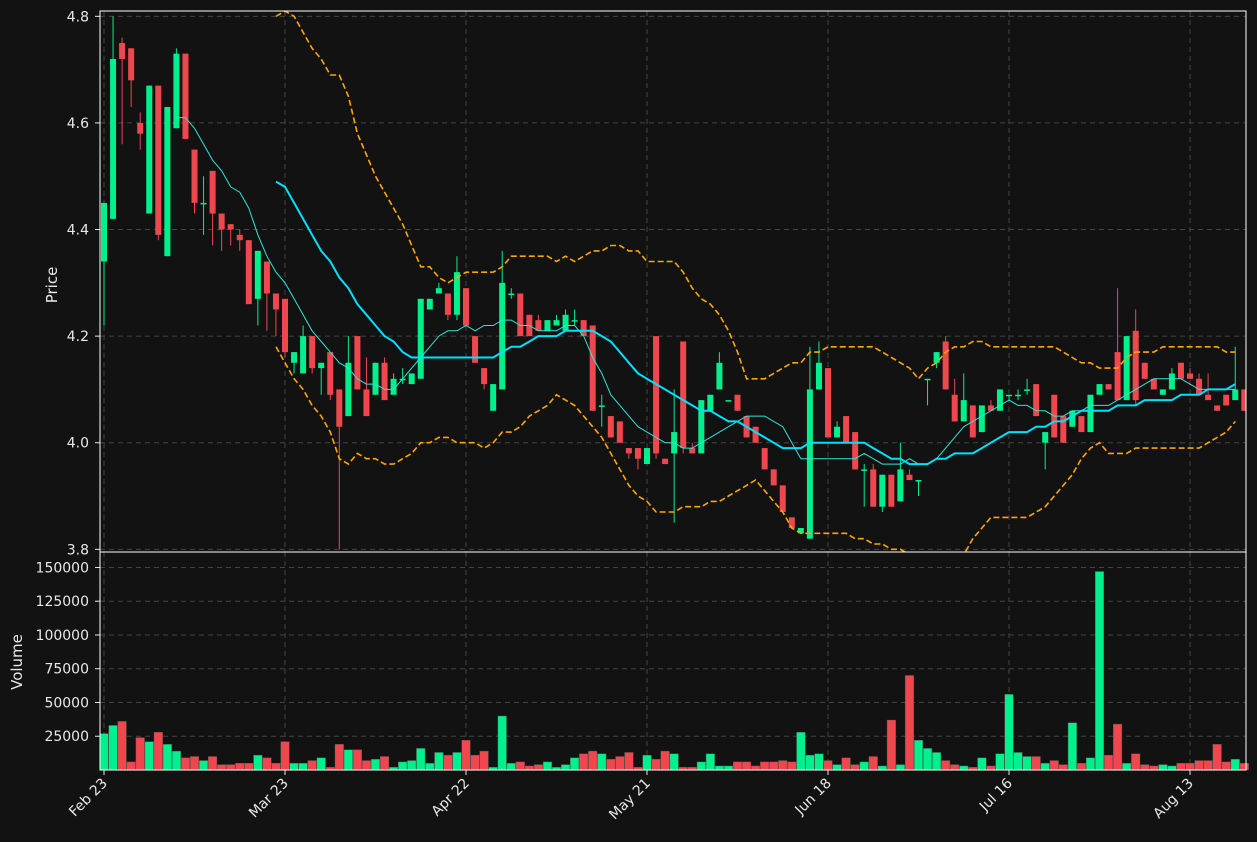 The image size is (1257, 842). What do you see at coordinates (66, 670) in the screenshot?
I see `volume-tick-label: 75000` at bounding box center [66, 670].